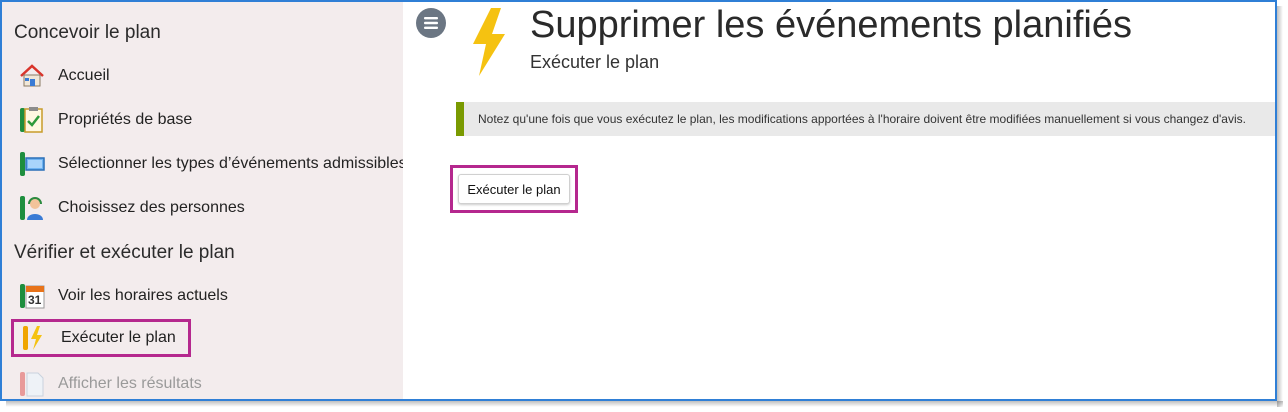  I want to click on section-title-design: Concevoir le plan, so click(87, 32).